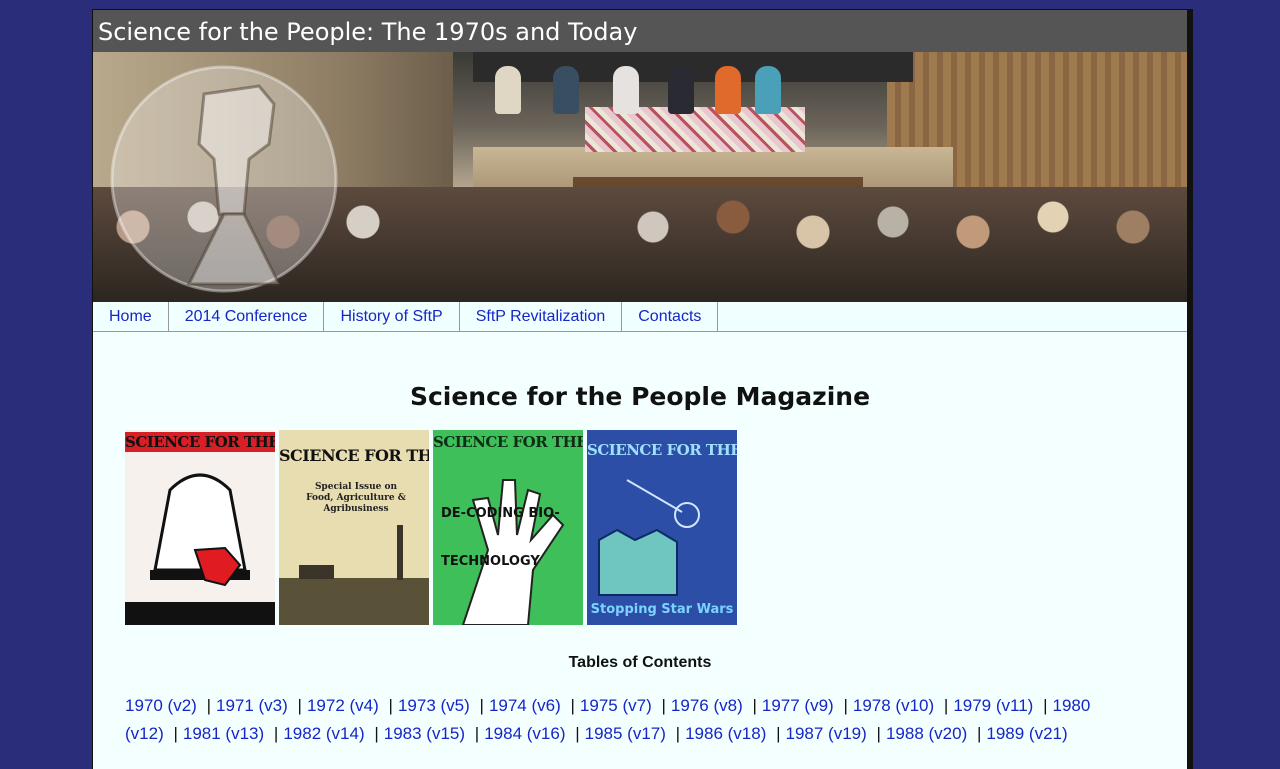 This screenshot has height=769, width=1280. What do you see at coordinates (541, 316) in the screenshot?
I see `nav-sftp-revitalization: SftP Revitalization` at bounding box center [541, 316].